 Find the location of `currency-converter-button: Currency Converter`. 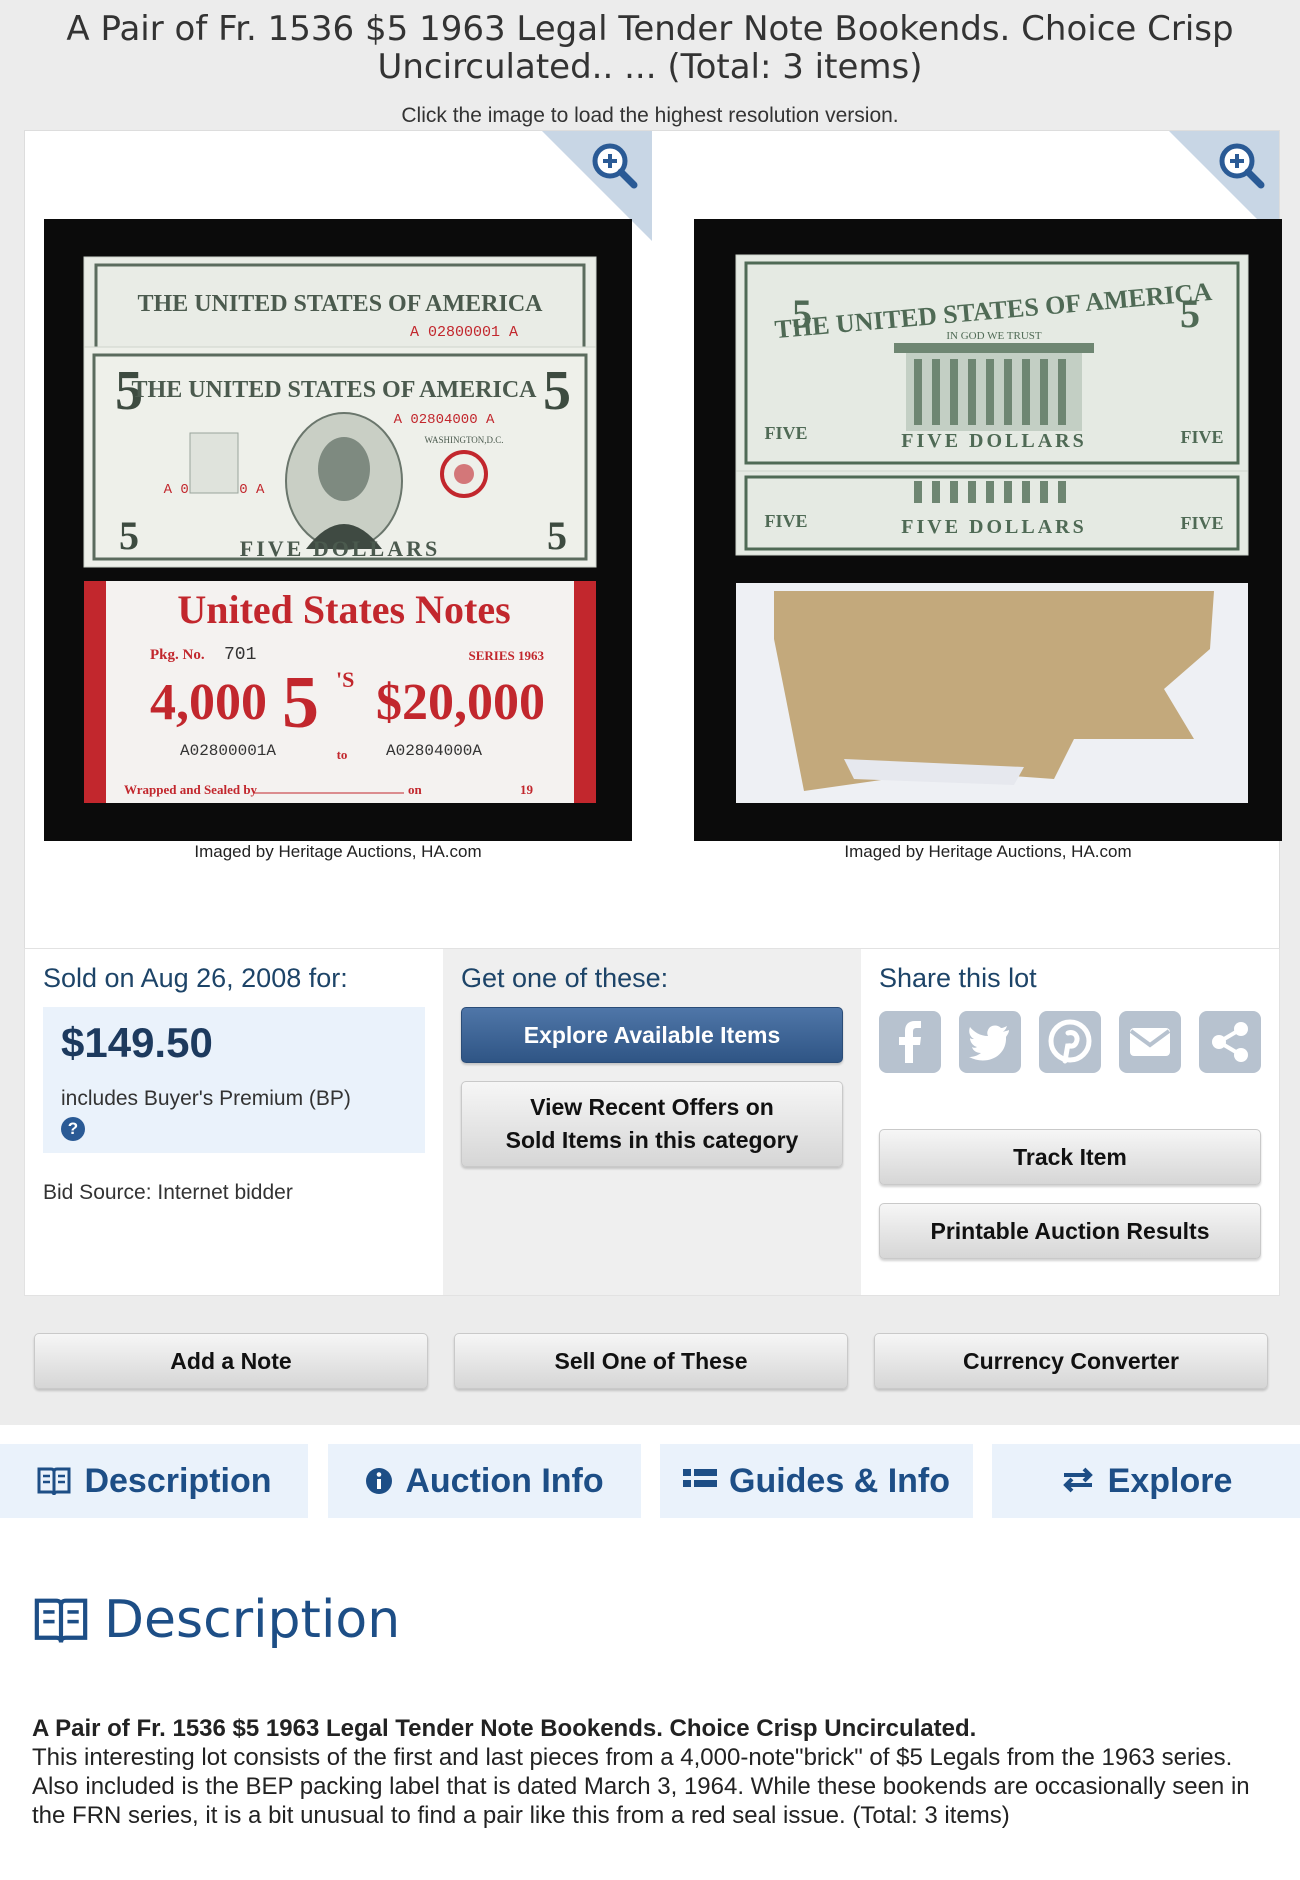

currency-converter-button: Currency Converter is located at coordinates (1071, 1361).